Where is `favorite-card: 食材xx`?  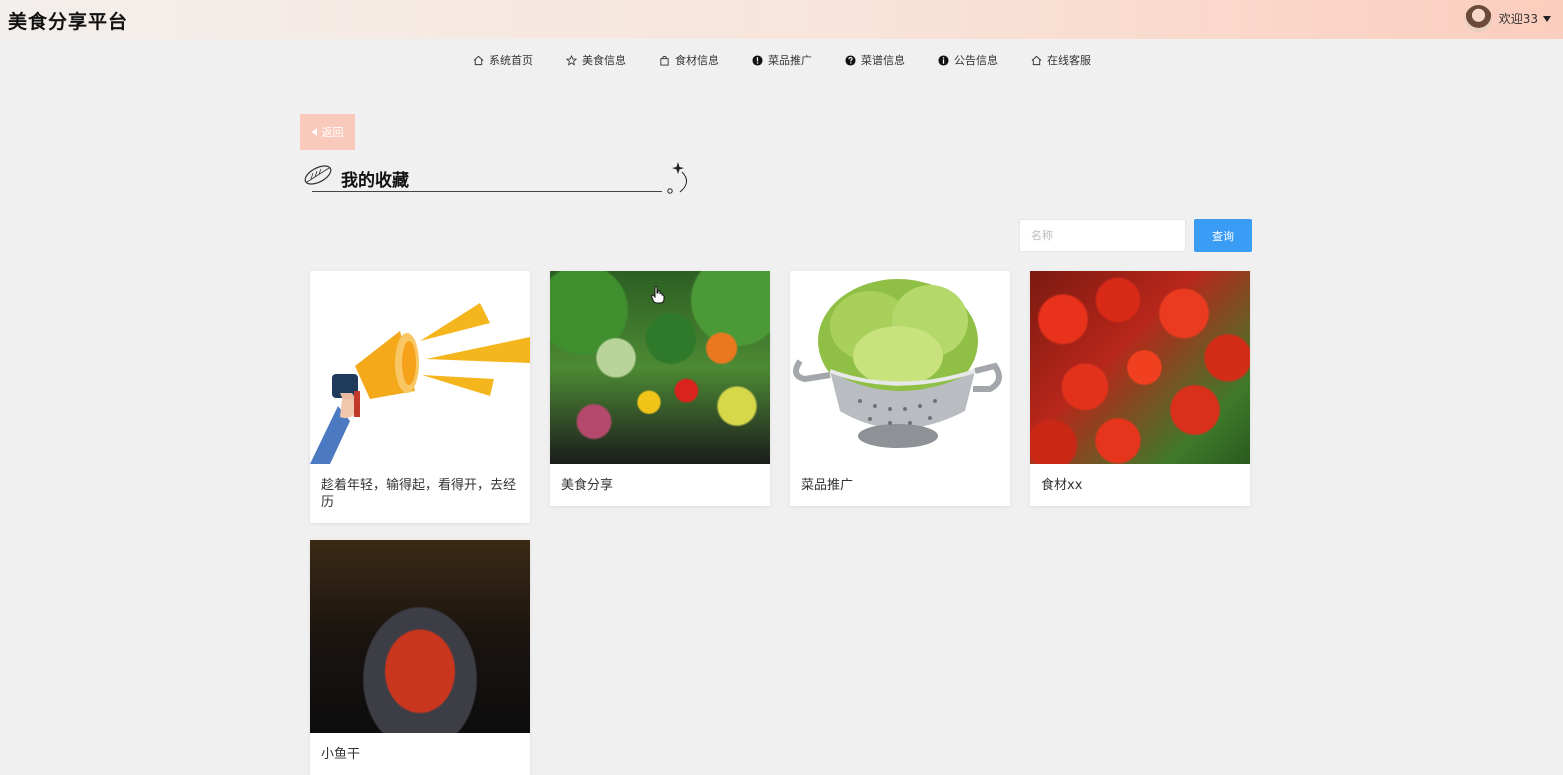 favorite-card: 食材xx is located at coordinates (1140, 388).